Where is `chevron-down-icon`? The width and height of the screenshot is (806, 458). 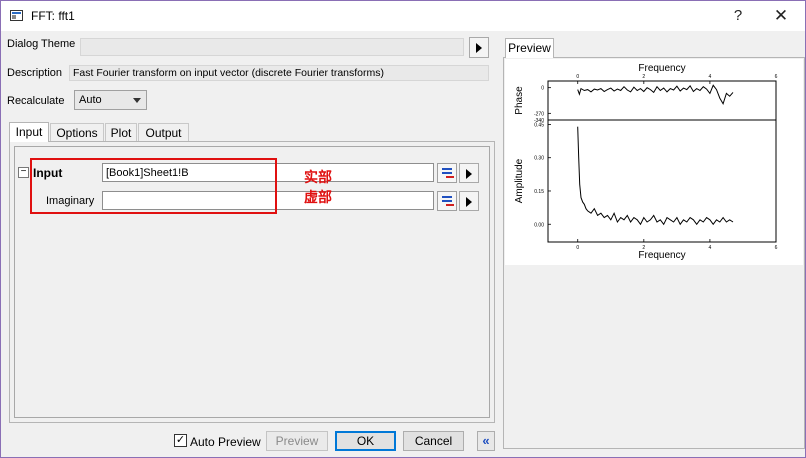 chevron-down-icon is located at coordinates (137, 100).